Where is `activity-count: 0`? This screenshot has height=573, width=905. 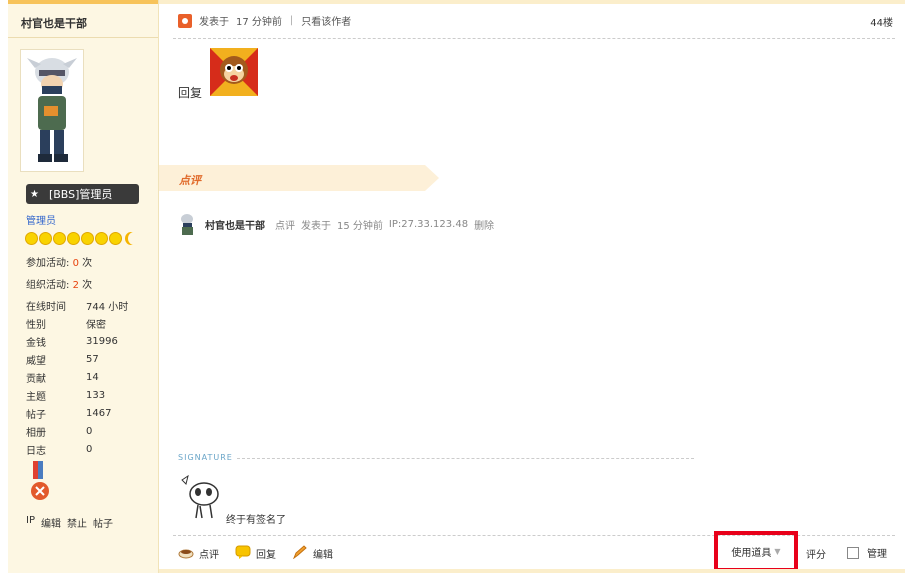 activity-count: 0 is located at coordinates (76, 263).